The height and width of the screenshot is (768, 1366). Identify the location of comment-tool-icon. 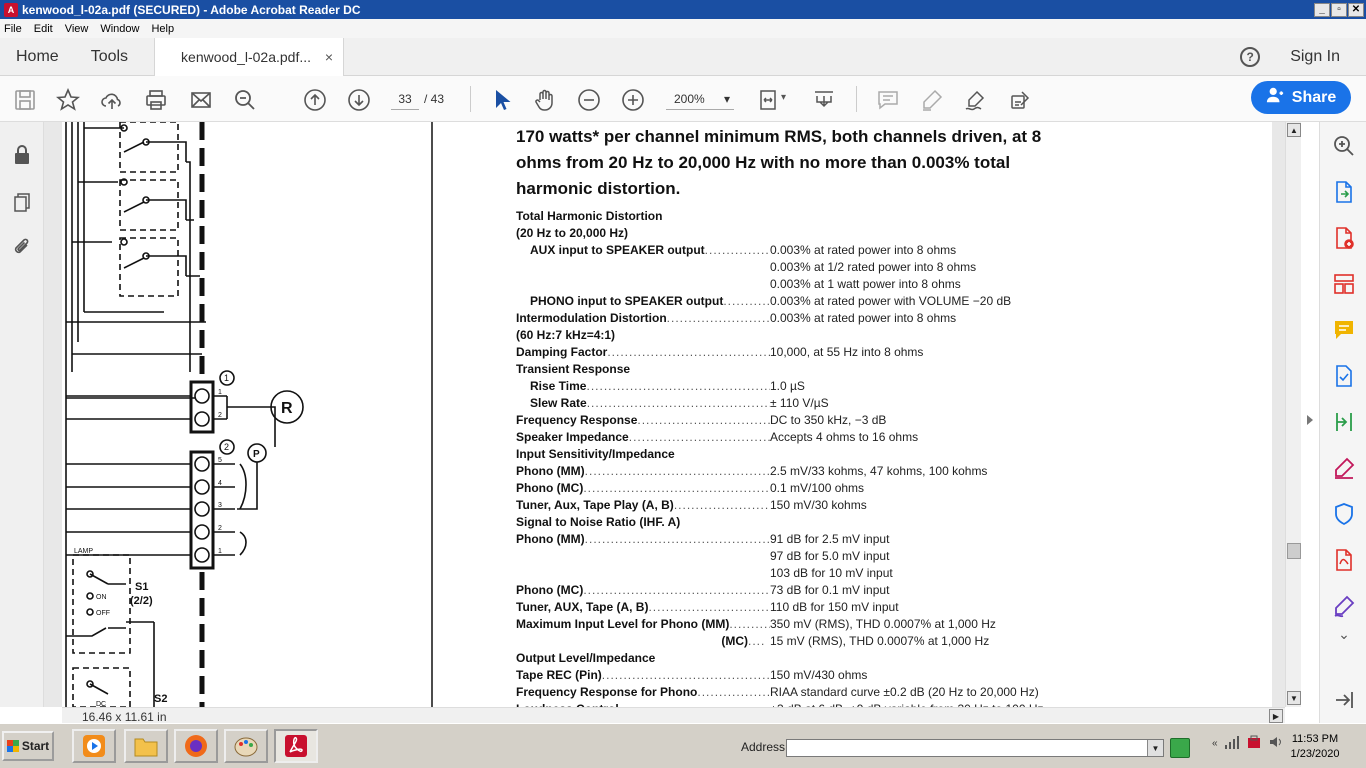
(1344, 330).